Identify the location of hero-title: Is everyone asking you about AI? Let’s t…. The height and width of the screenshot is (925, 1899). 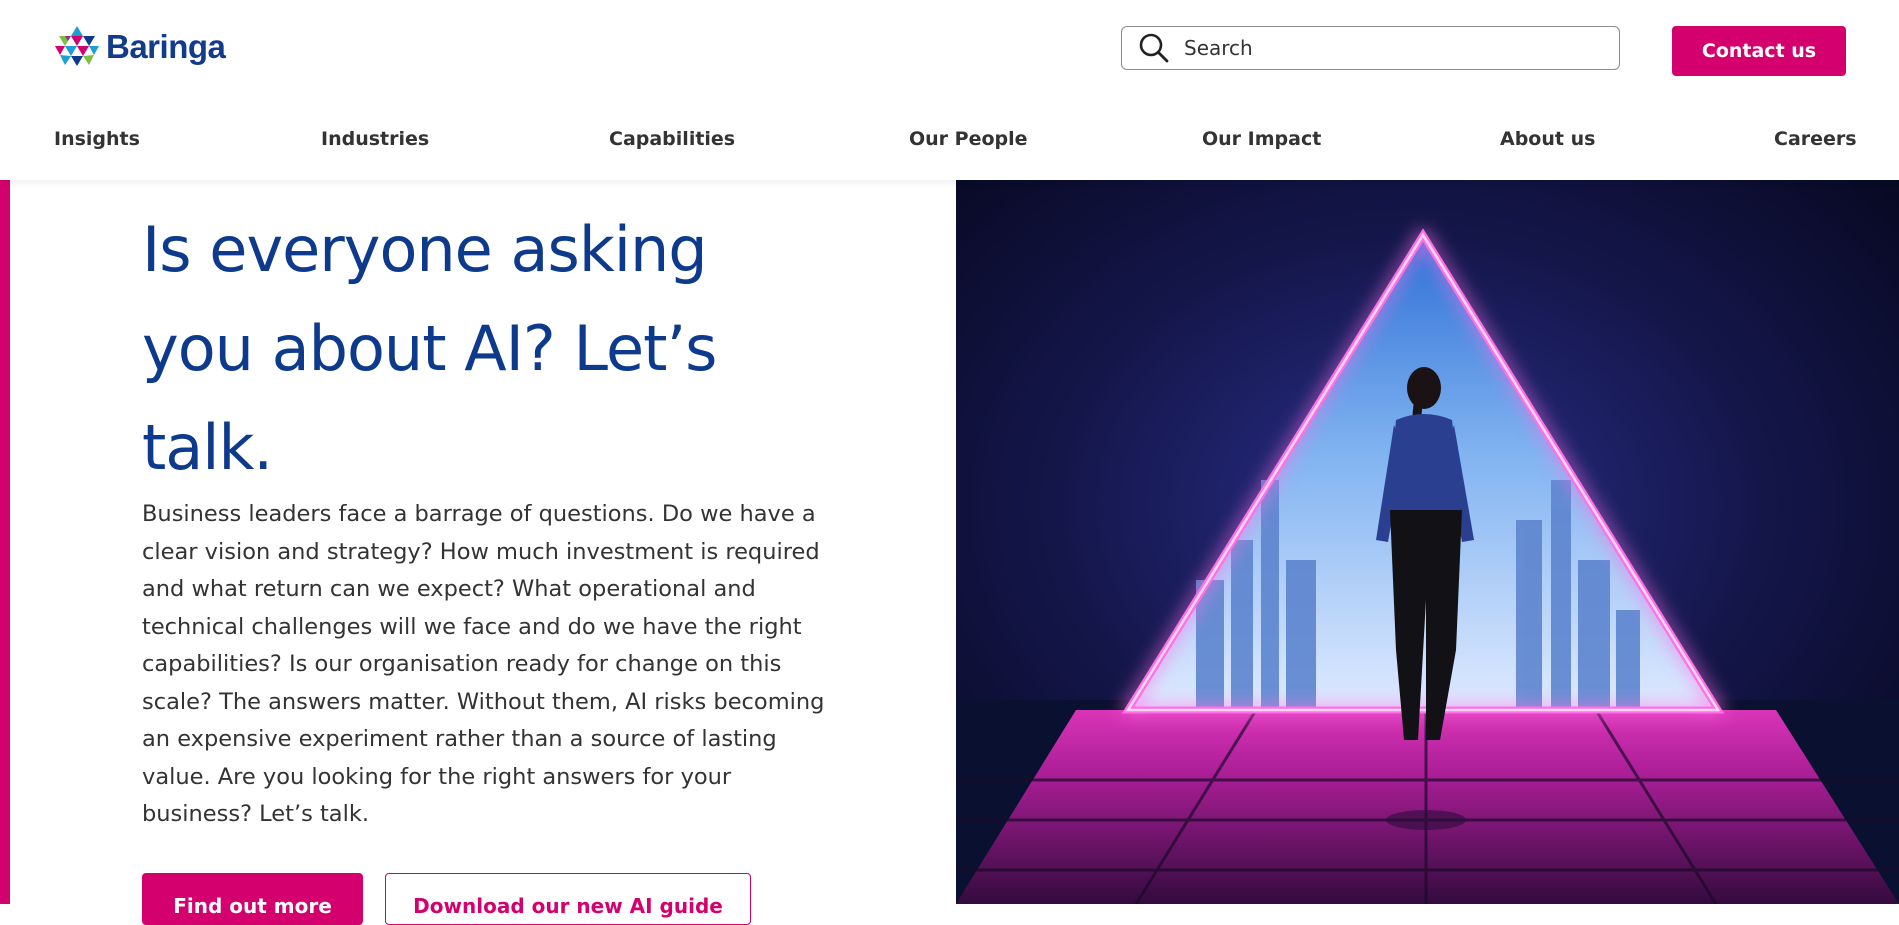
(429, 348).